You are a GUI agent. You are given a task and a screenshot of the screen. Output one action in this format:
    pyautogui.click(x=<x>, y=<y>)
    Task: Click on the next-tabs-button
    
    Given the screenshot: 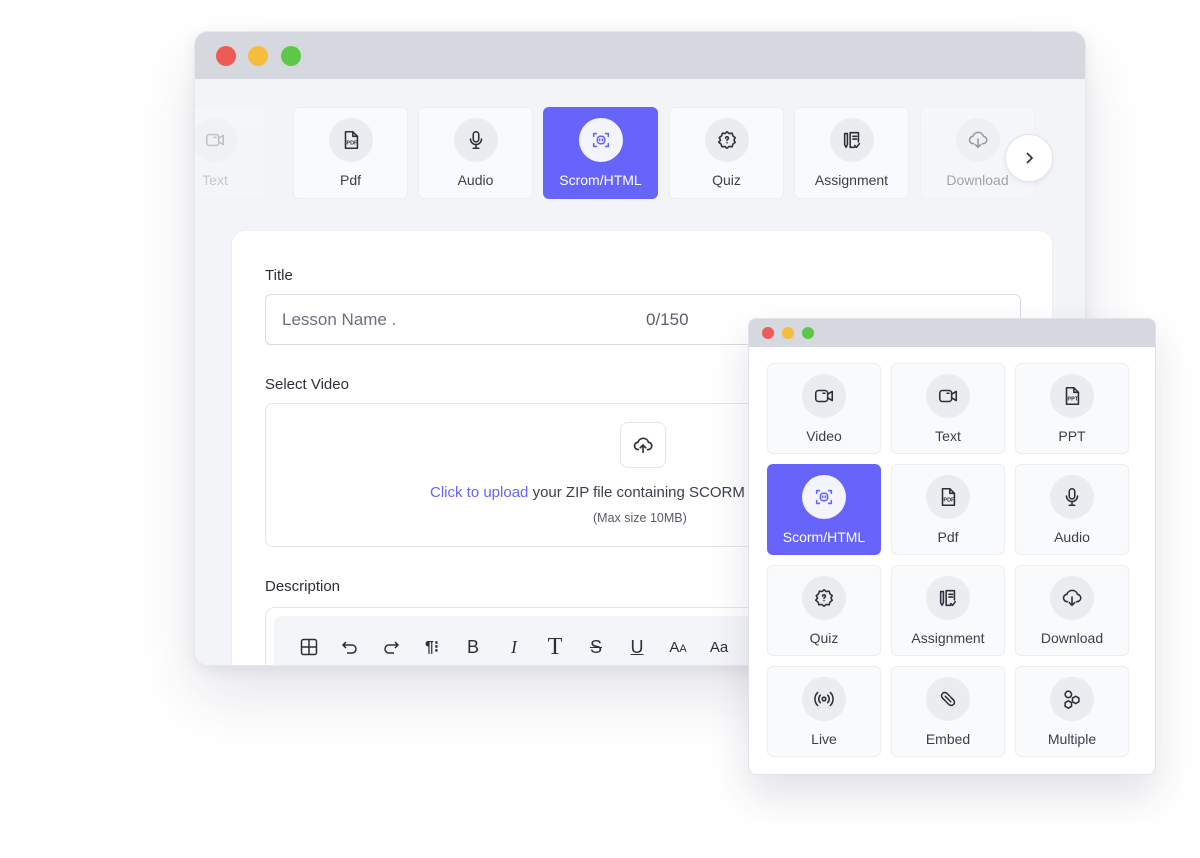 What is the action you would take?
    pyautogui.click(x=1029, y=158)
    